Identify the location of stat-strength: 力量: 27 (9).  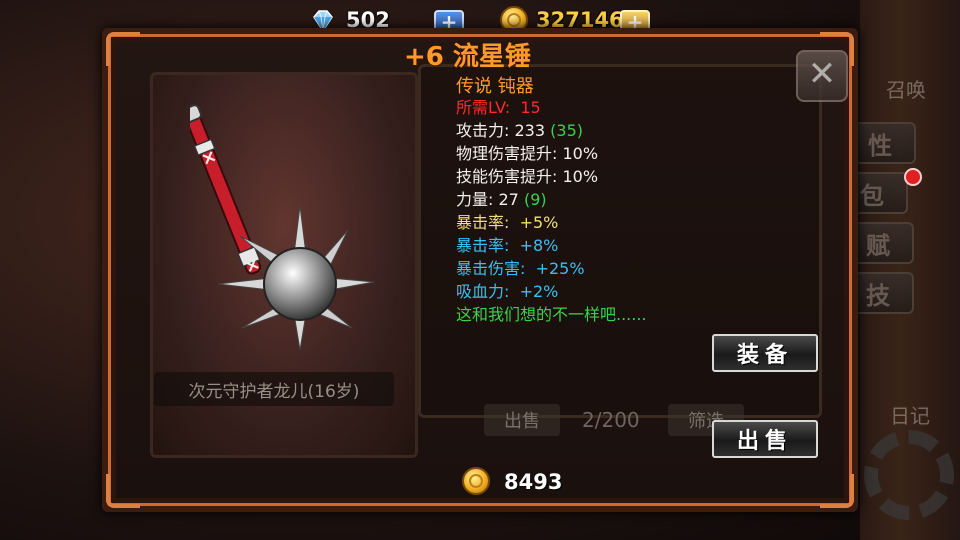
(501, 199).